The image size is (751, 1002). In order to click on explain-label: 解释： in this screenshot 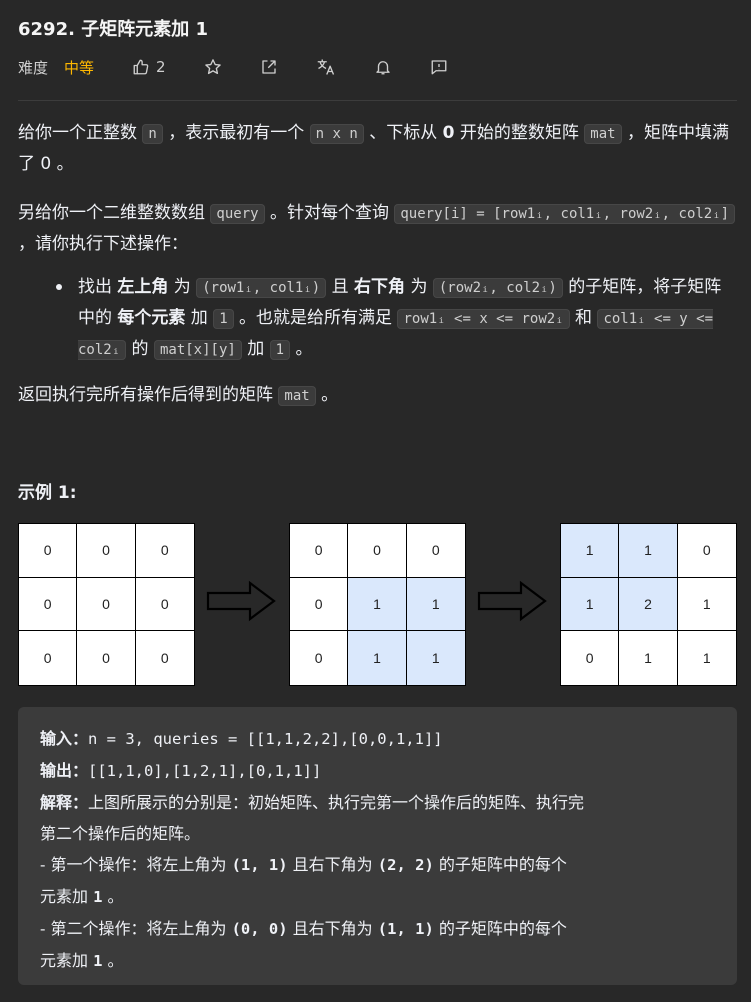, I will do `click(64, 802)`.